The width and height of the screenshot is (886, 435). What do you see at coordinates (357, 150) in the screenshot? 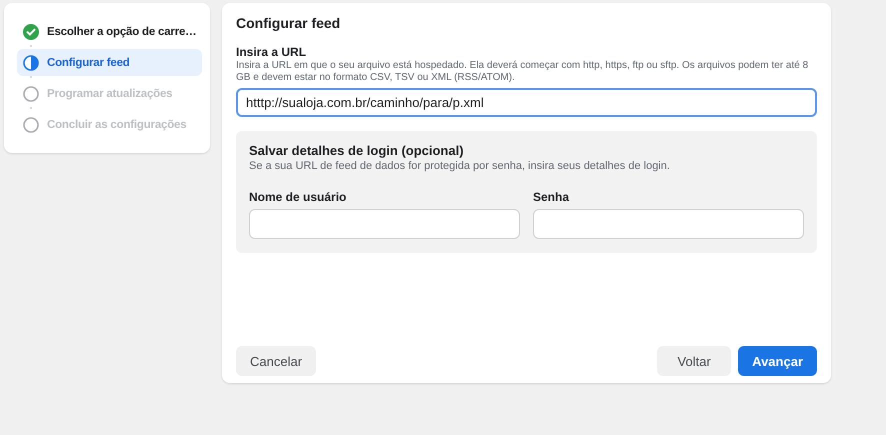
I see `section-title: Salvar detalhes de login (opcional)` at bounding box center [357, 150].